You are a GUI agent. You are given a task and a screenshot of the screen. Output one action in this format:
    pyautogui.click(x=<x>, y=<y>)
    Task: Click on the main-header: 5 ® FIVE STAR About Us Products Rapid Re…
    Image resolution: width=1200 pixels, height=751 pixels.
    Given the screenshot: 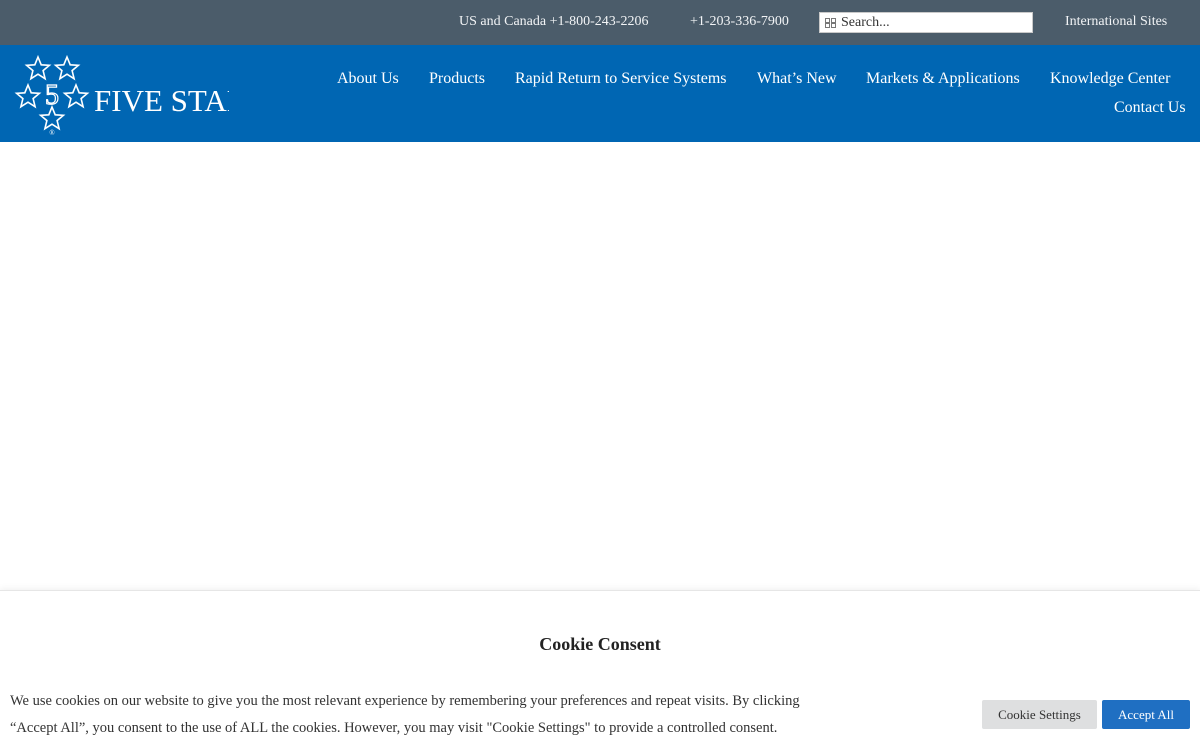 What is the action you would take?
    pyautogui.click(x=600, y=93)
    